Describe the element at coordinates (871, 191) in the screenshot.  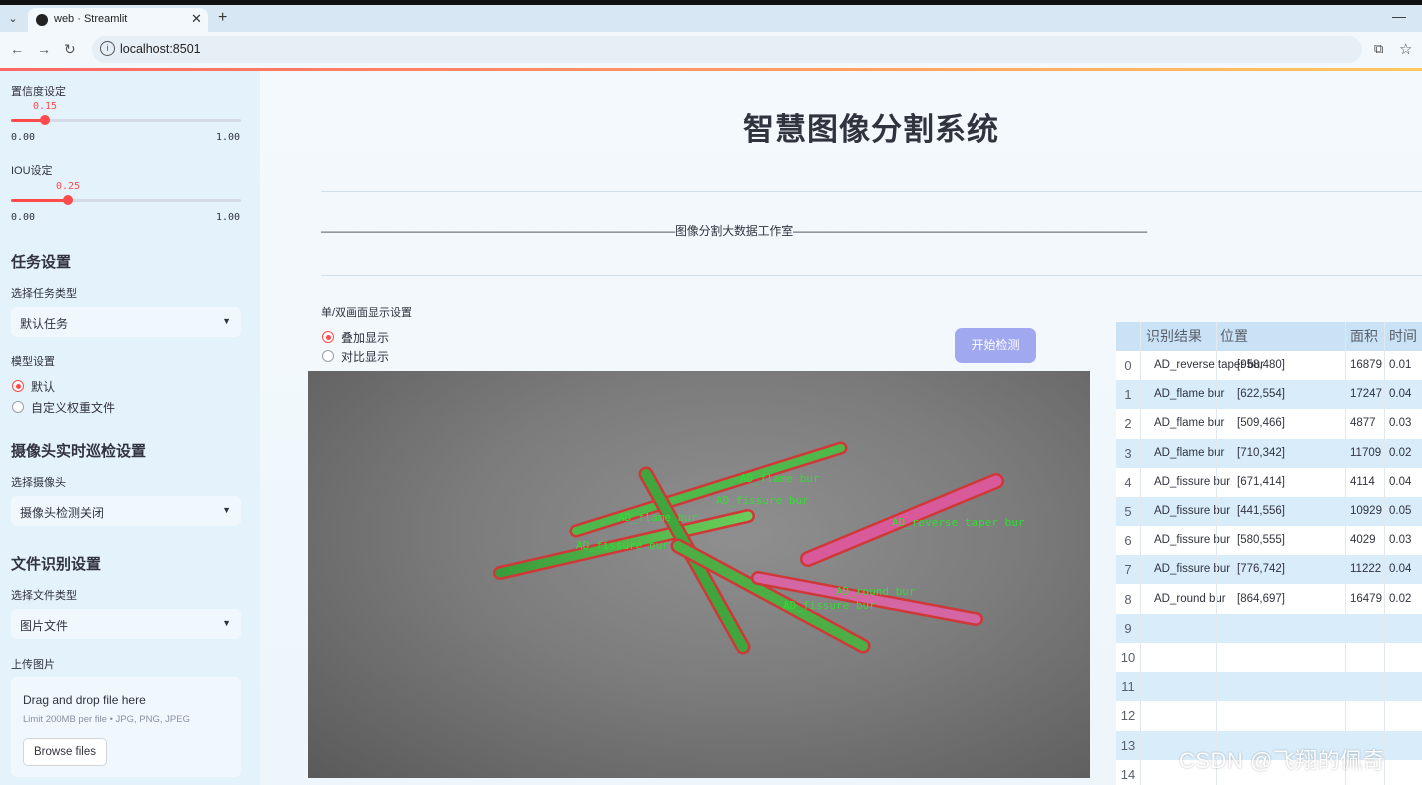
I see `divider-top` at that location.